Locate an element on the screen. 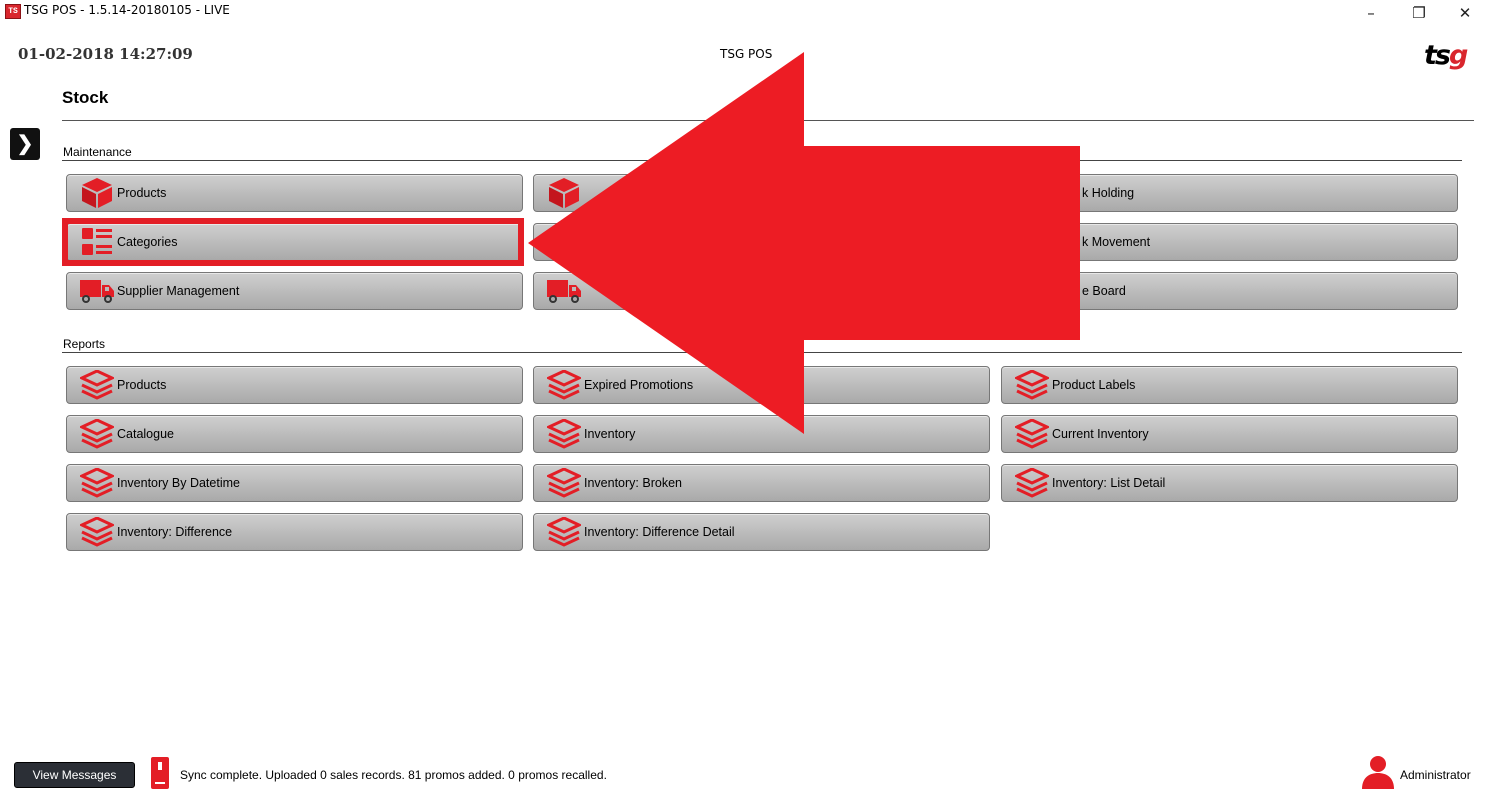 Image resolution: width=1496 pixels, height=796 pixels. current-user: Administrator is located at coordinates (1435, 775).